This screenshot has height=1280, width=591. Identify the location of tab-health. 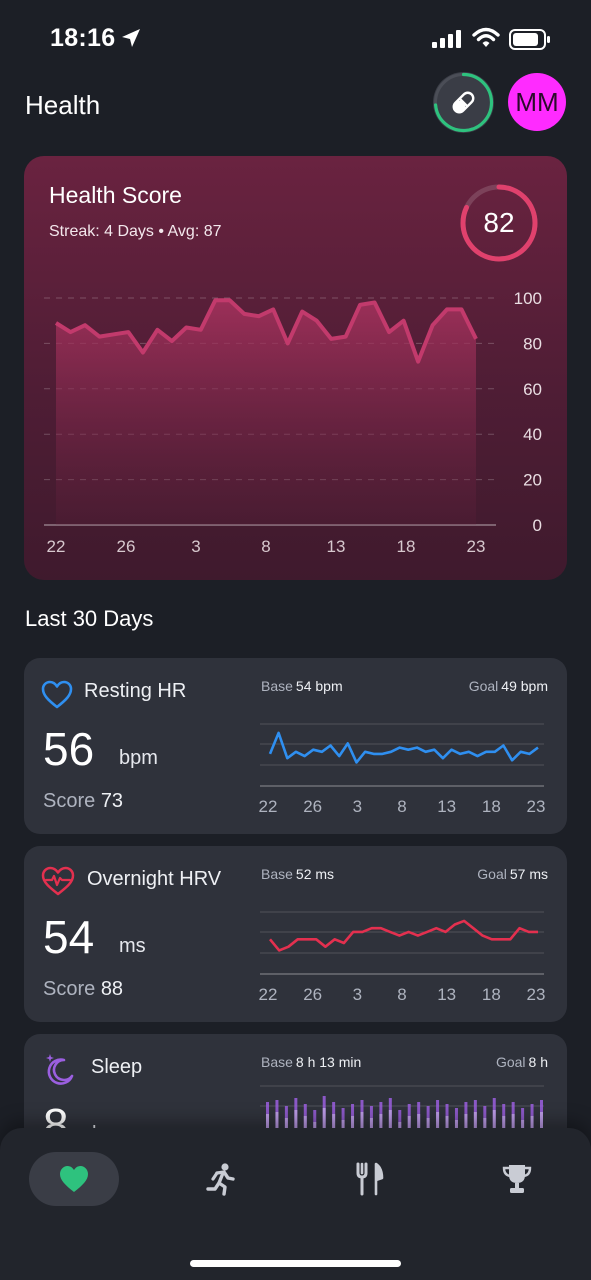
(74, 1179).